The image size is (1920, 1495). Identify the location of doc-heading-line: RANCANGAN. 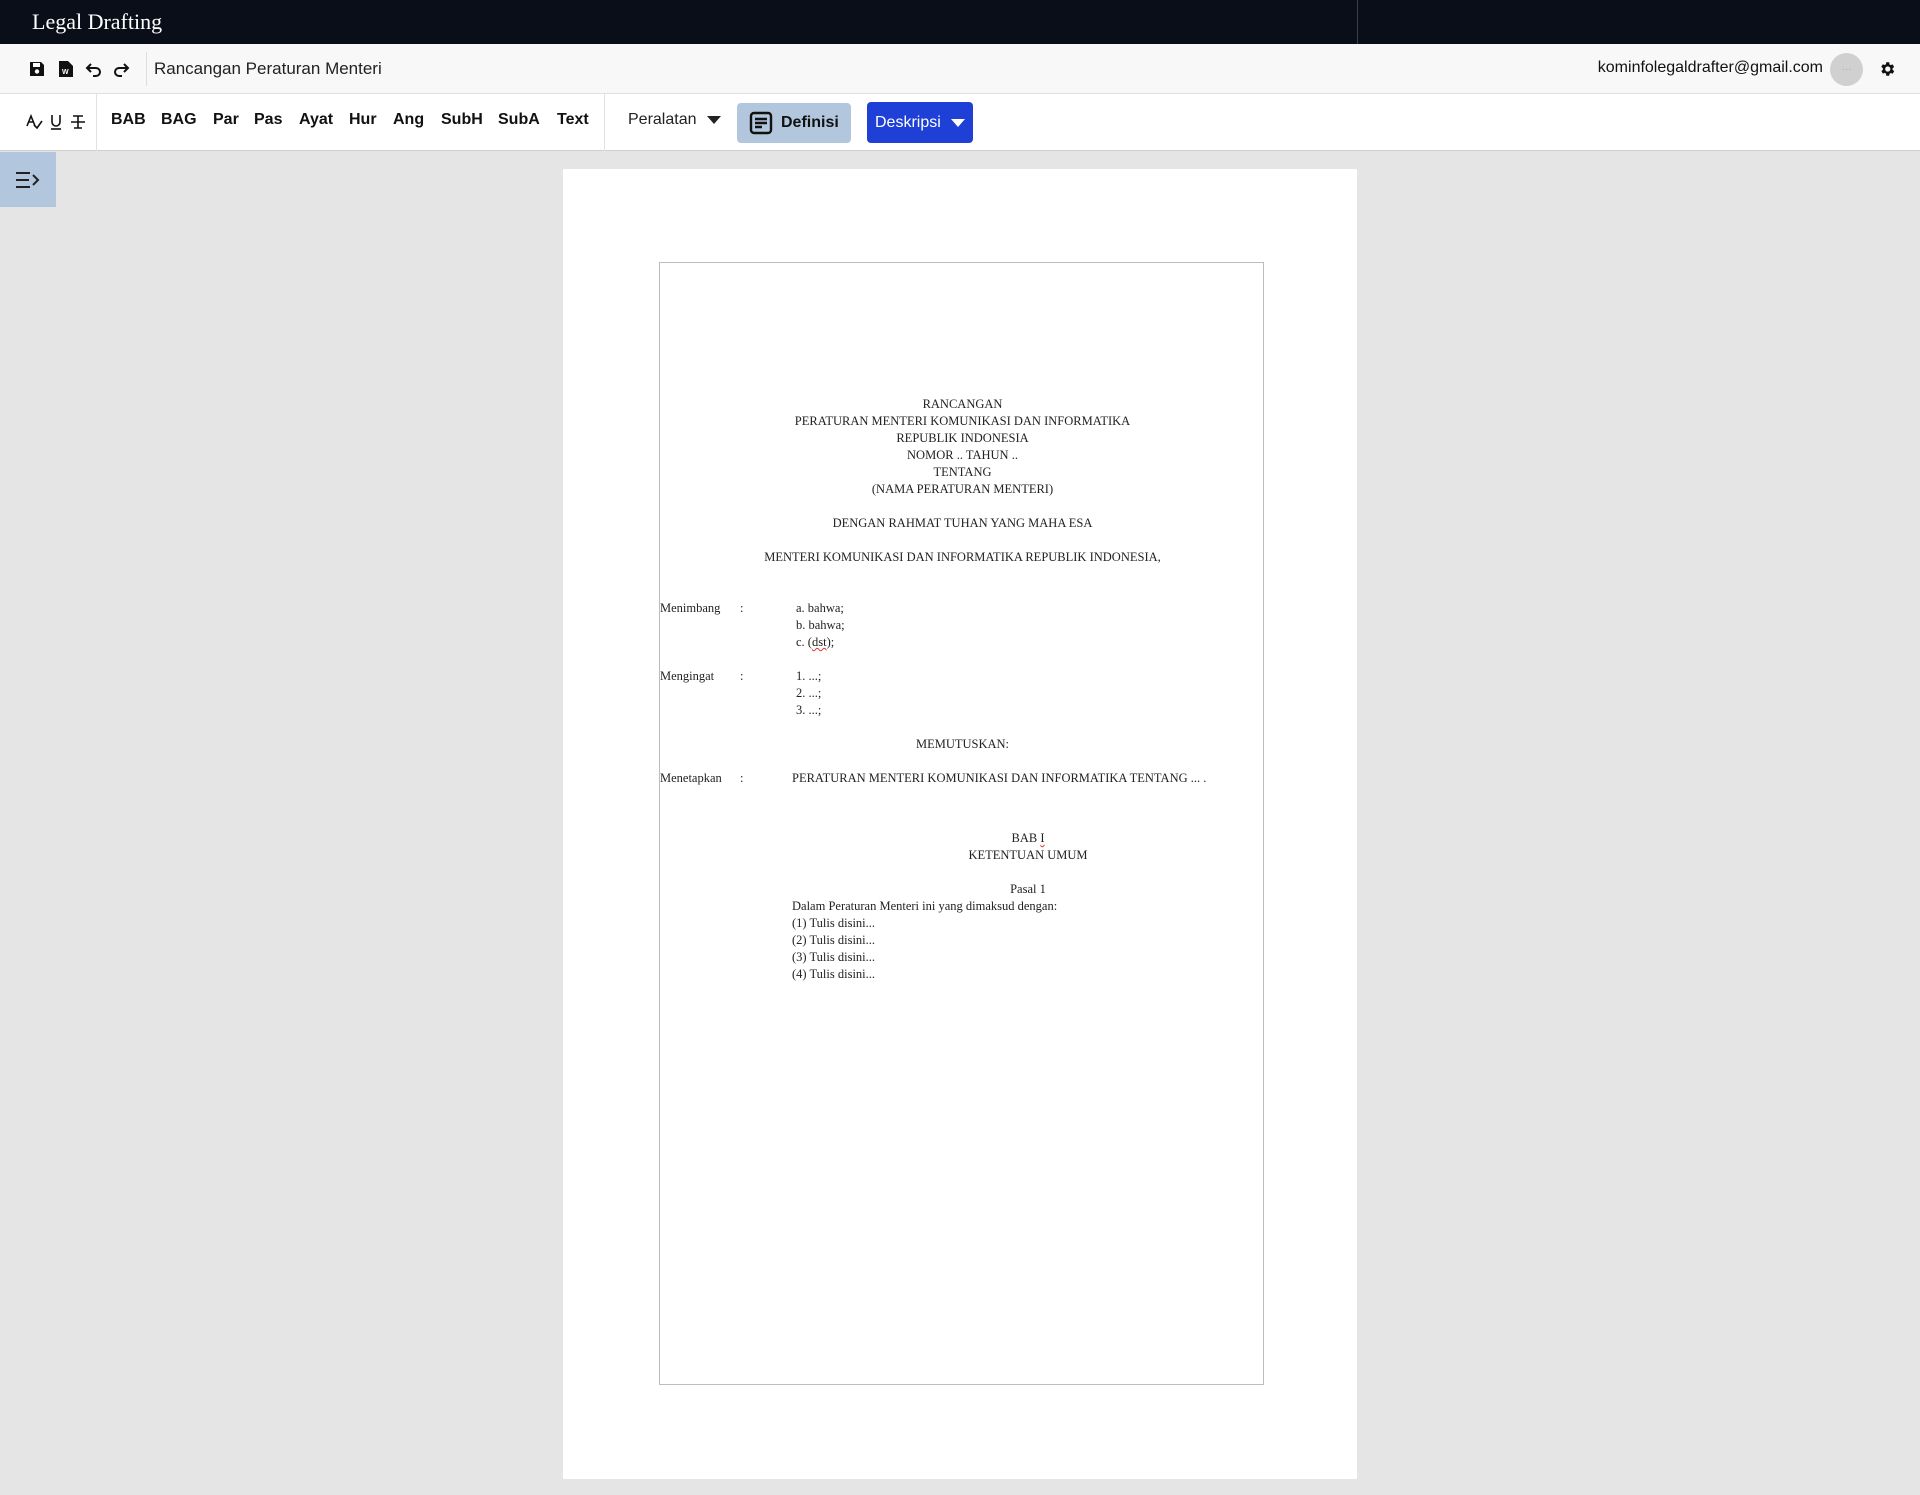
(962, 404).